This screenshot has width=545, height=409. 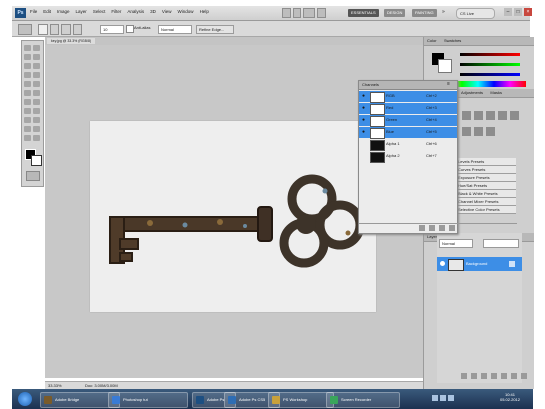 What do you see at coordinates (55, 385) in the screenshot?
I see `zoom-readout: 33.33%` at bounding box center [55, 385].